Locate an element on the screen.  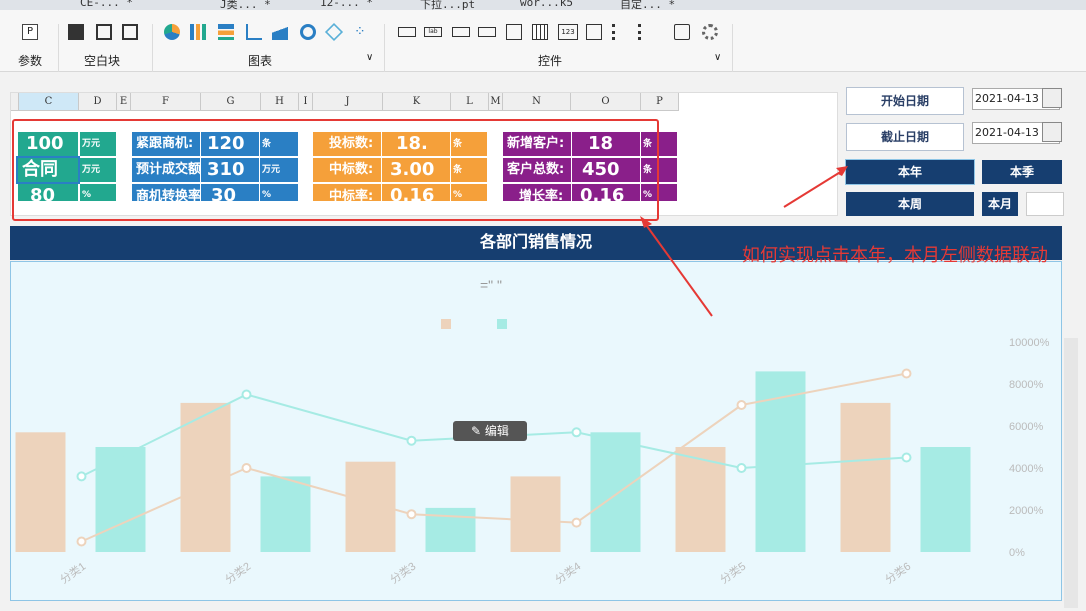
arrow-to-buttons-line is located at coordinates (813, 189).